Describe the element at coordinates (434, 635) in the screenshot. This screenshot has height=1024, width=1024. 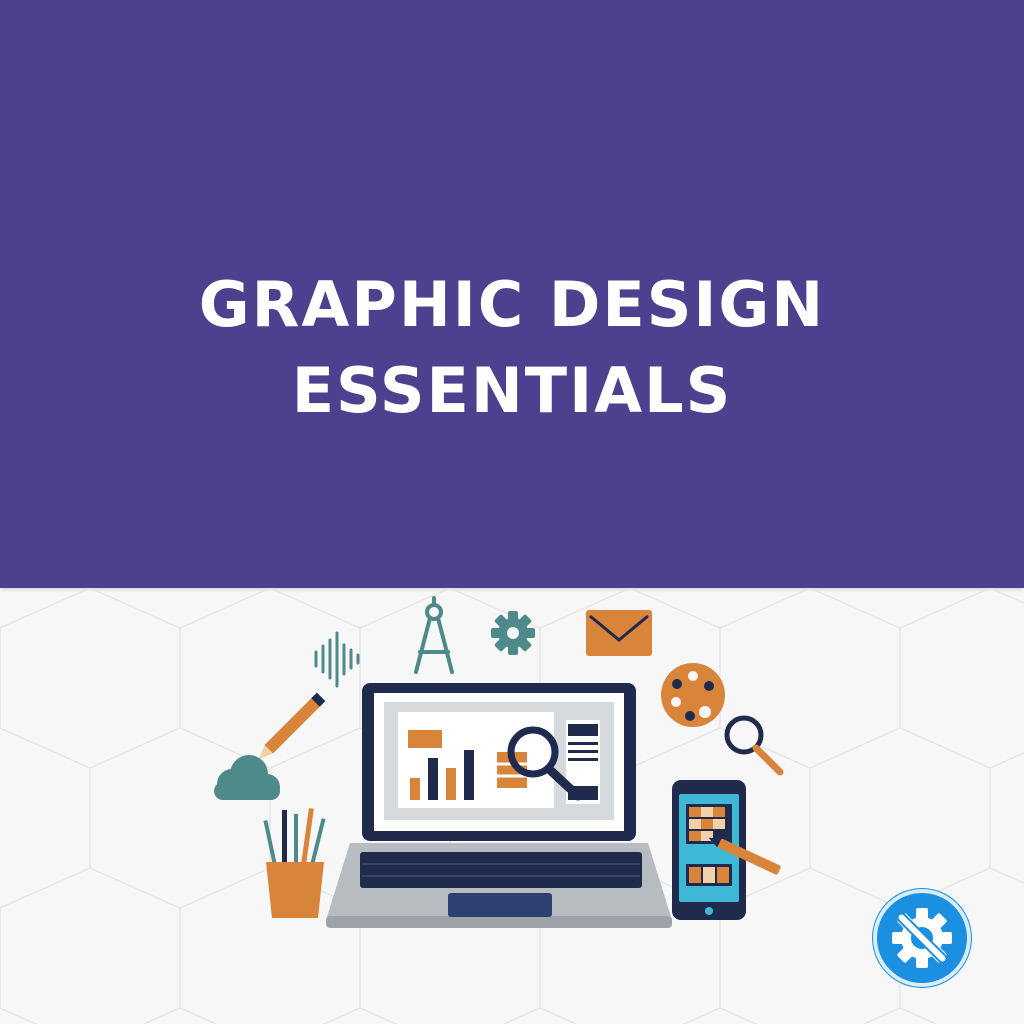
I see `compass-icon` at that location.